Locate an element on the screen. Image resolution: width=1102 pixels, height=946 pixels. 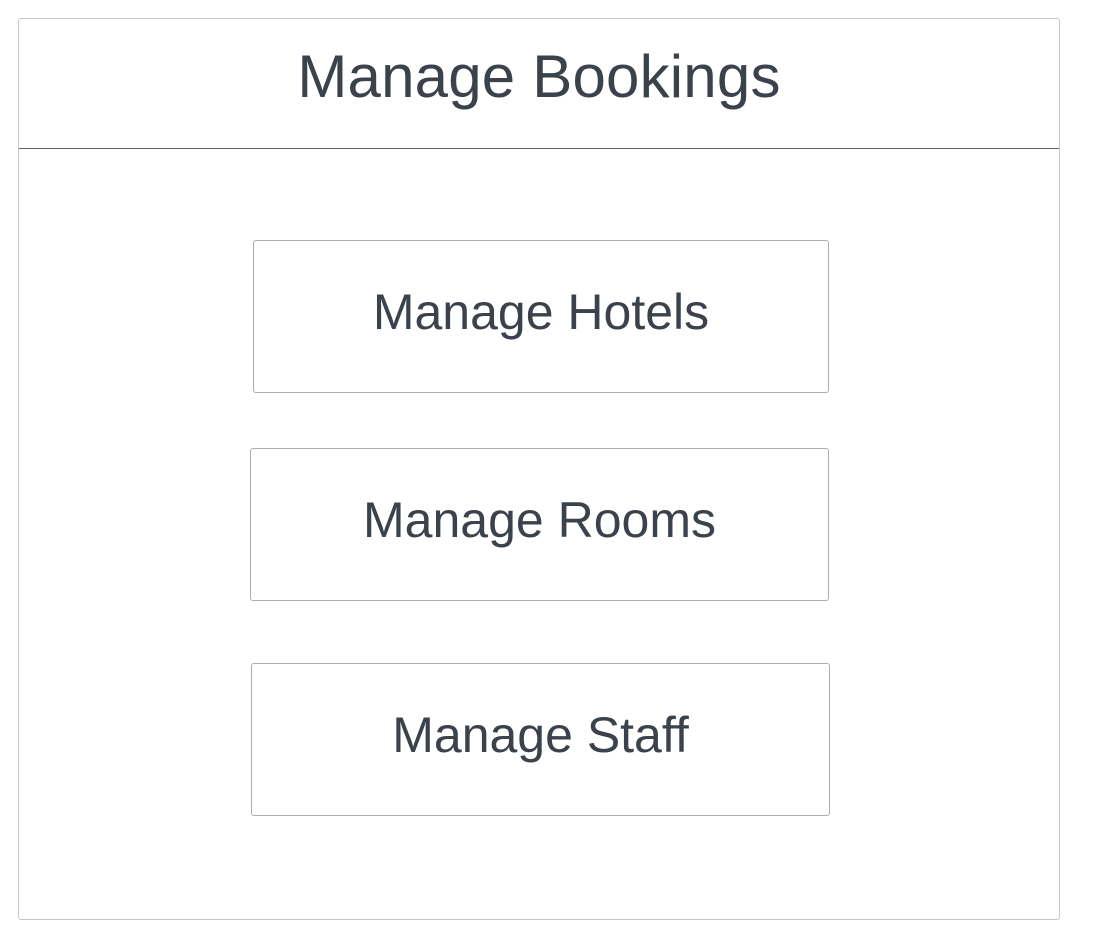
page-title: Manage Bookings is located at coordinates (539, 76).